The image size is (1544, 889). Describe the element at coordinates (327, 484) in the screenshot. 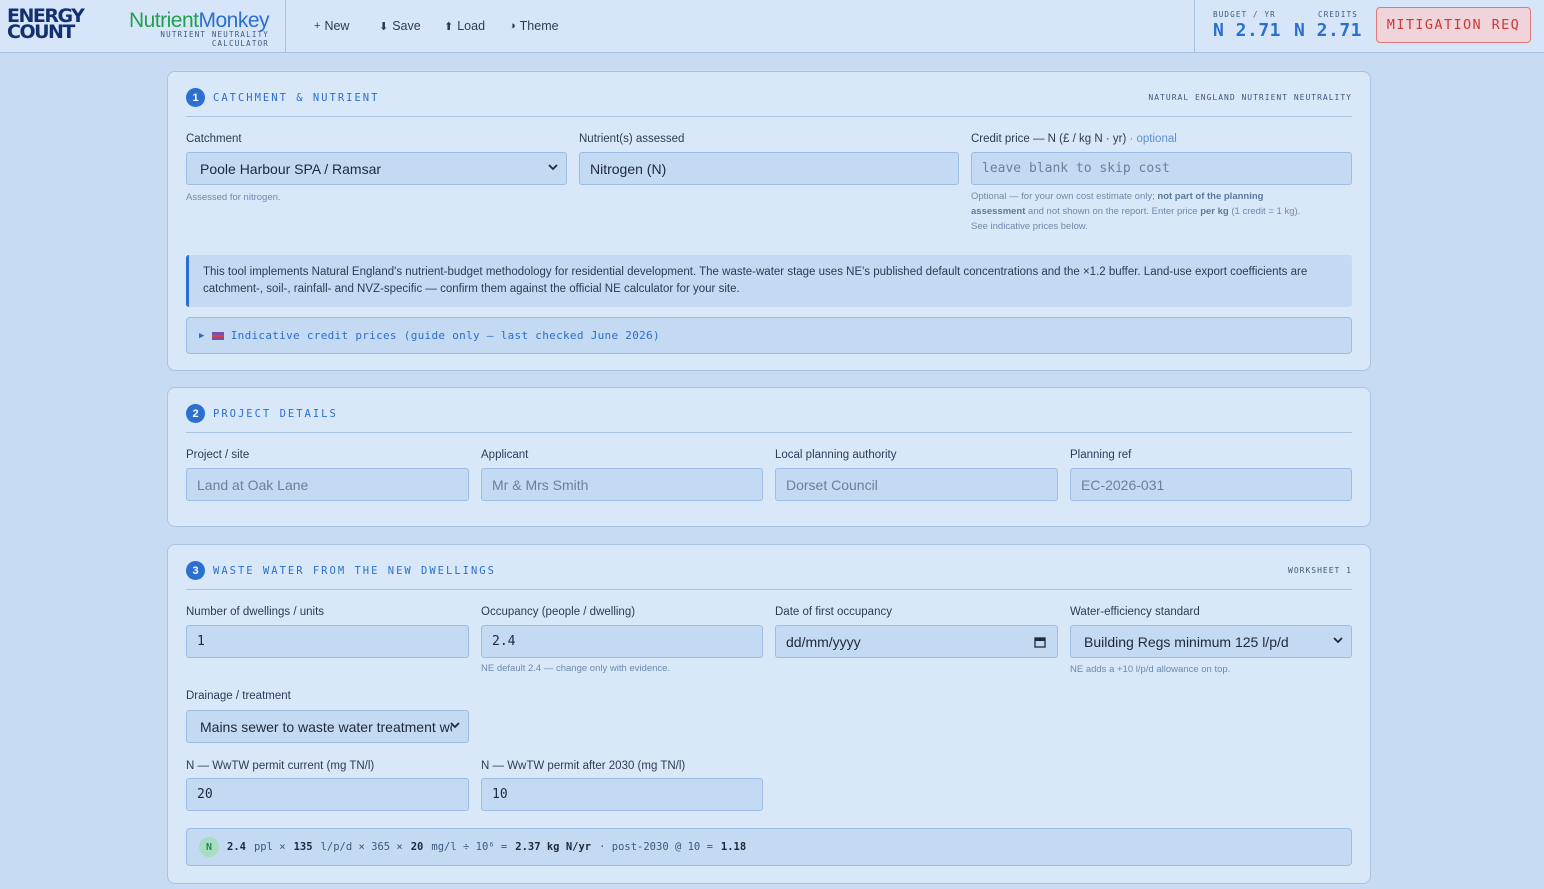

I see `project-input: Land at Oak Lane` at that location.